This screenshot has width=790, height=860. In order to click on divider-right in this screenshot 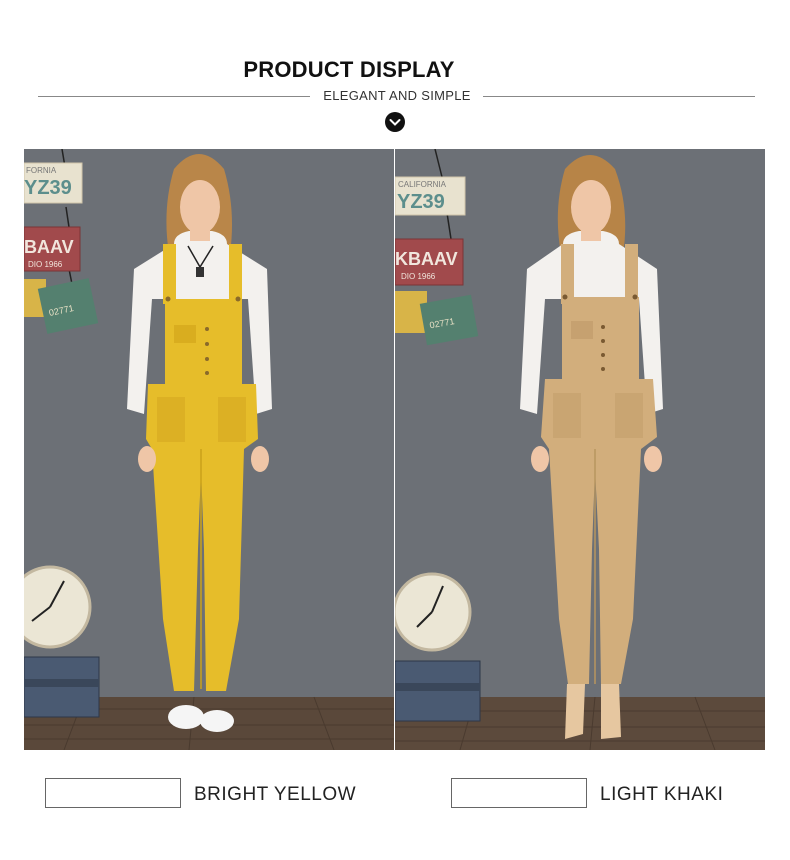, I will do `click(619, 96)`.